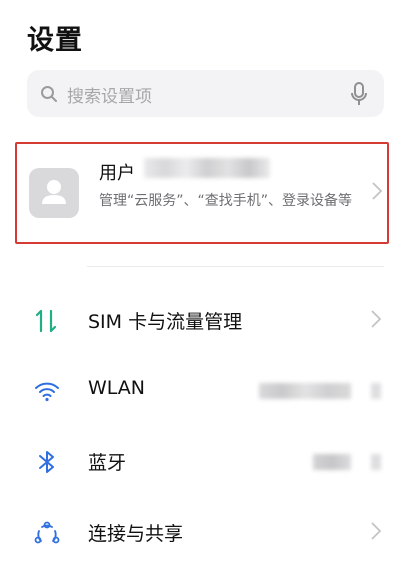 The height and width of the screenshot is (577, 409). Describe the element at coordinates (165, 322) in the screenshot. I see `settings-item-label: SIM 卡与流量管理` at that location.